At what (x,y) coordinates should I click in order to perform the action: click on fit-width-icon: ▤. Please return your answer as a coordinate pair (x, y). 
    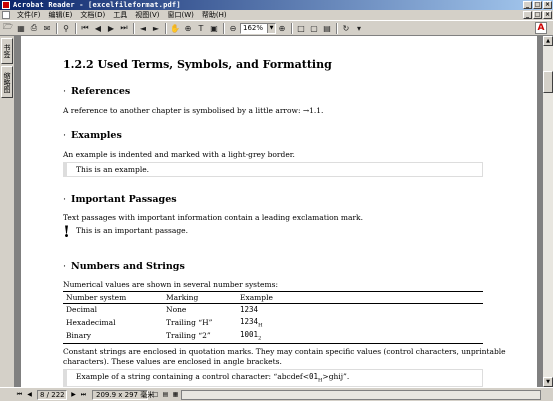
    Looking at the image, I should click on (327, 28).